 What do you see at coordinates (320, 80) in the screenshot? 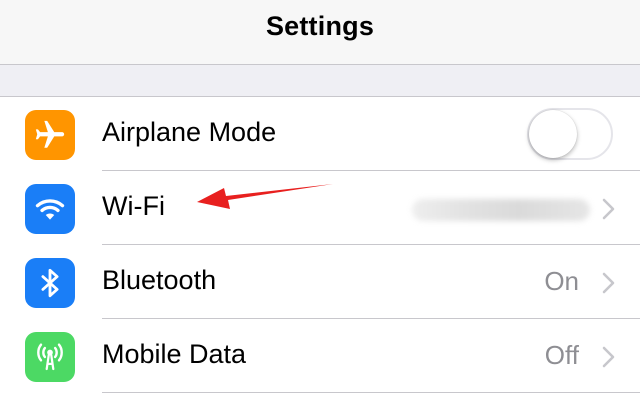
I see `section-gap` at bounding box center [320, 80].